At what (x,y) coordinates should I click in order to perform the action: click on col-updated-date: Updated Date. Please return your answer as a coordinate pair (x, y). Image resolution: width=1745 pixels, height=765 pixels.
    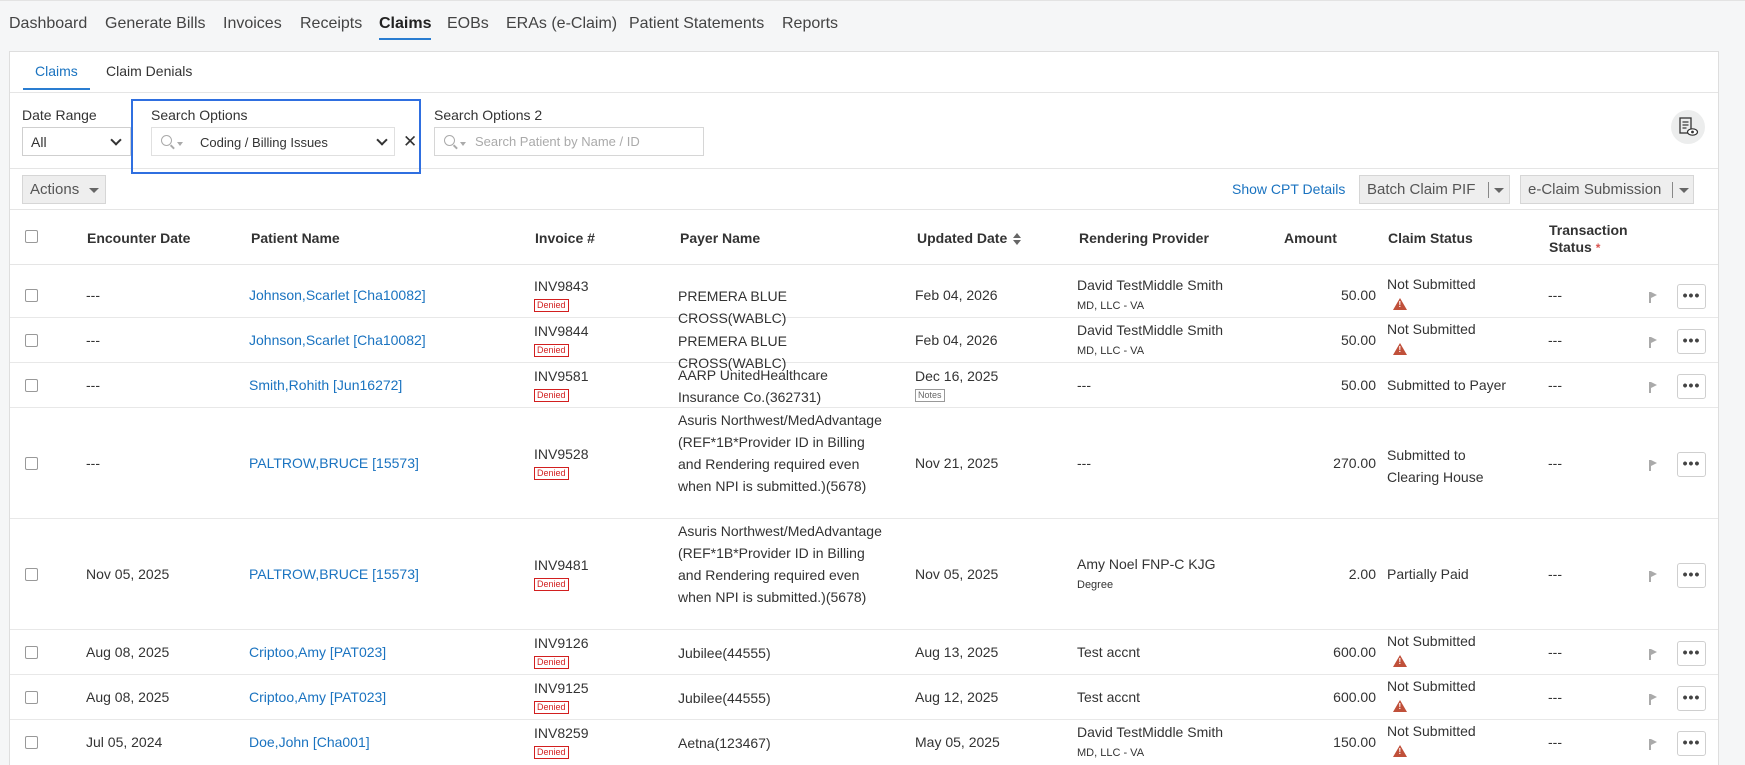
    Looking at the image, I should click on (969, 238).